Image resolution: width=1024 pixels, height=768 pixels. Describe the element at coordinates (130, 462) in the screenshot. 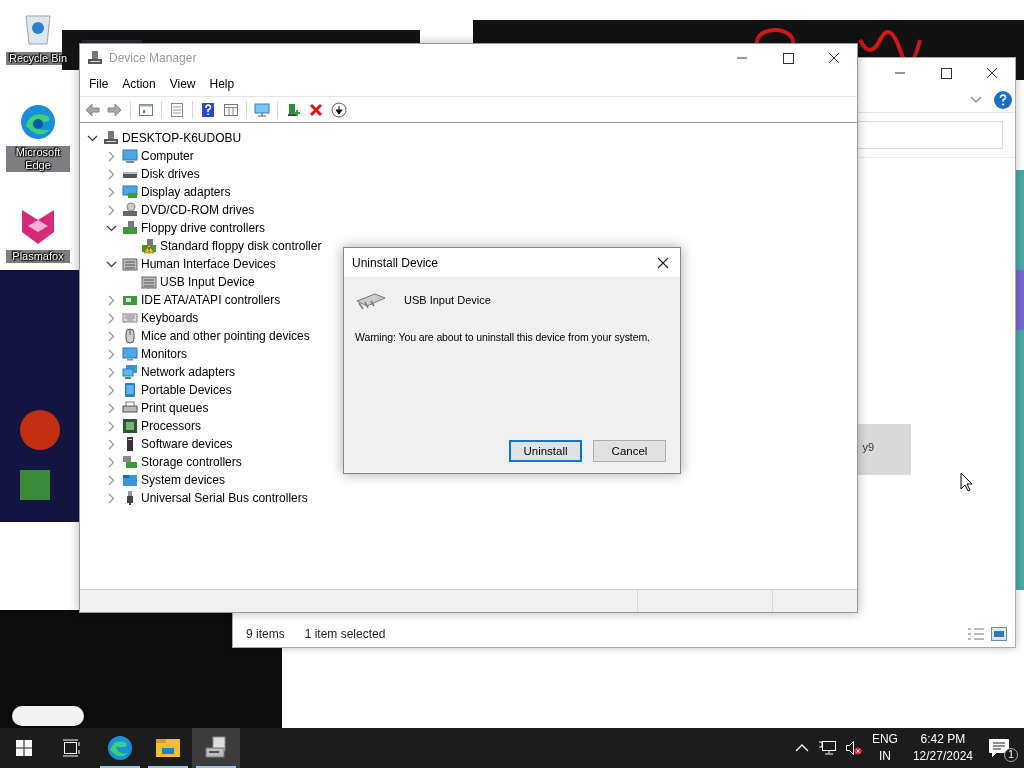

I see `storage-icon` at that location.